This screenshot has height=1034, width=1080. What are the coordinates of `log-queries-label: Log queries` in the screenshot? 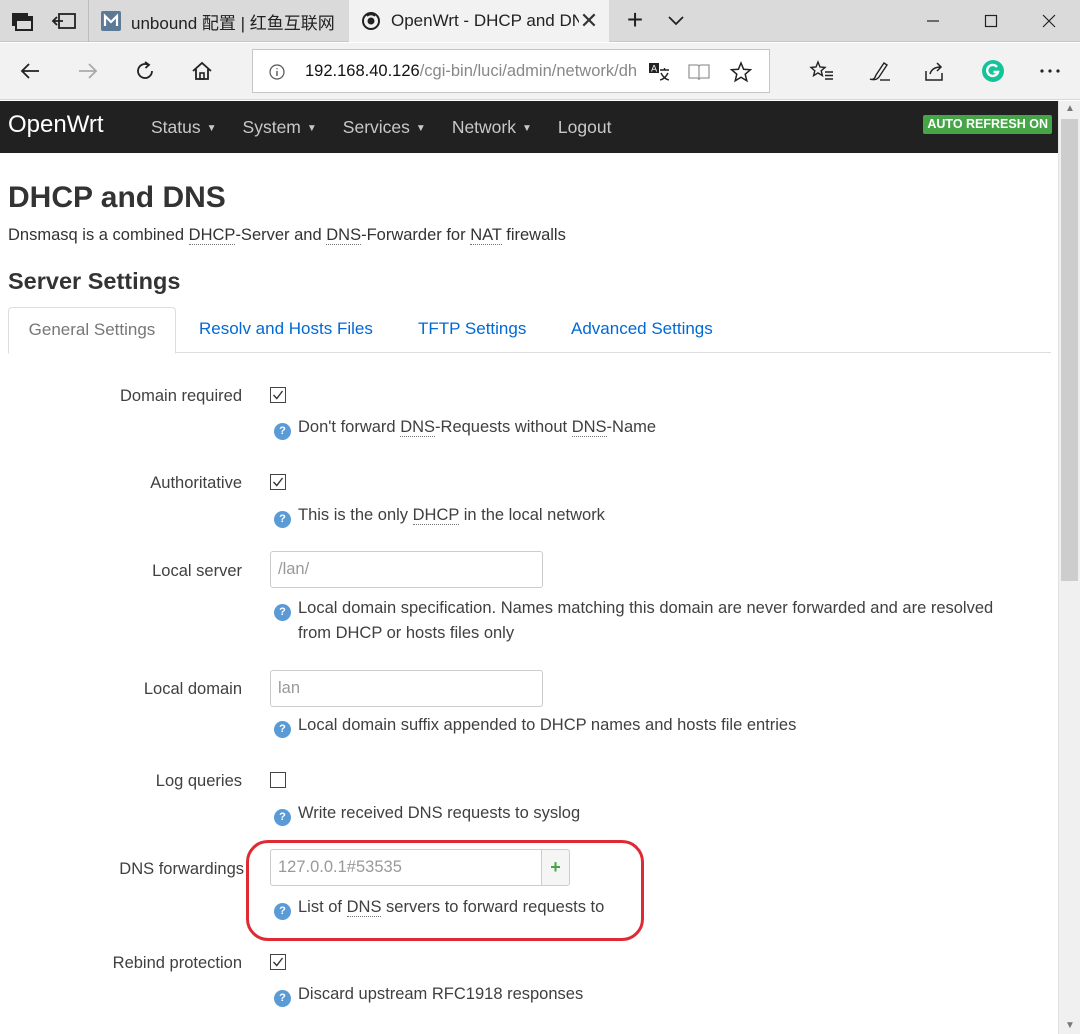 It's located at (198, 781).